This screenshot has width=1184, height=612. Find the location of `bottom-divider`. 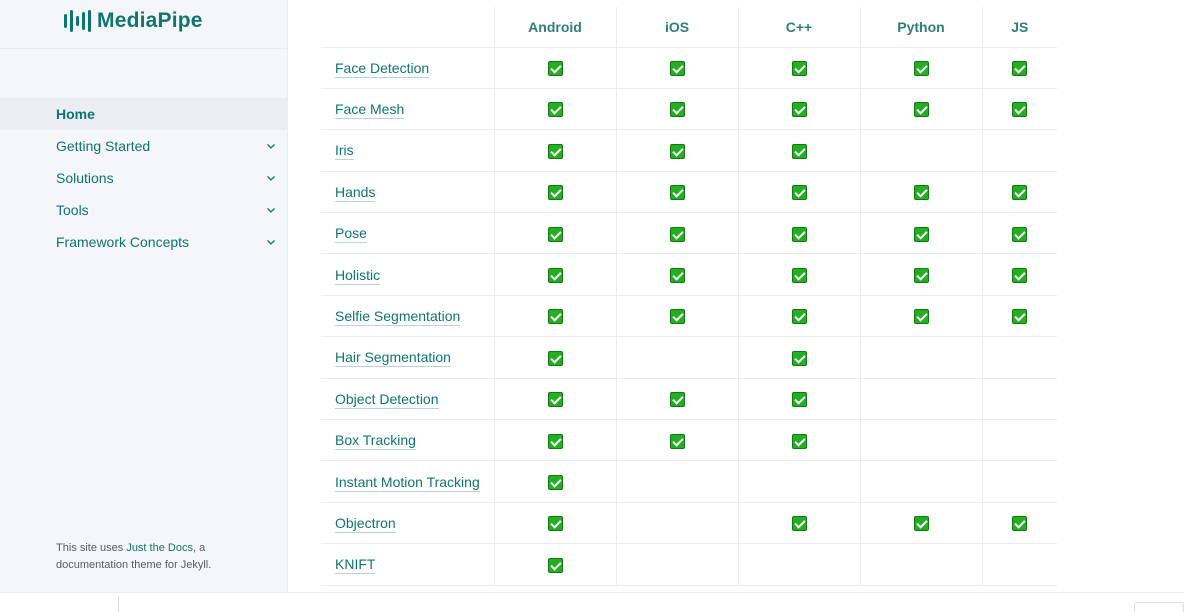

bottom-divider is located at coordinates (118, 604).